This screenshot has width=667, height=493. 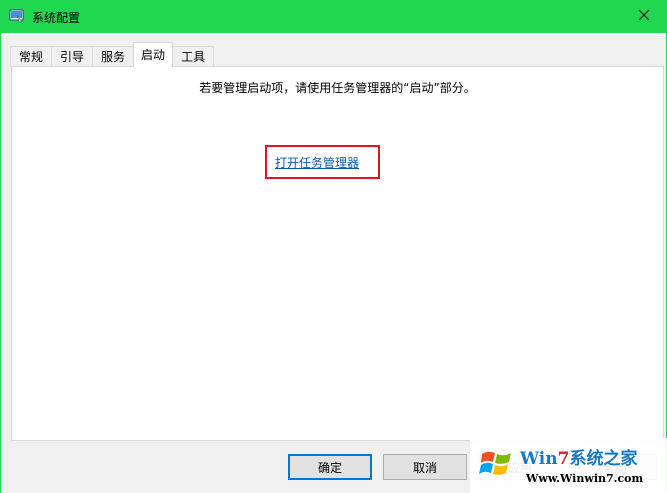 I want to click on close-icon, so click(x=644, y=16).